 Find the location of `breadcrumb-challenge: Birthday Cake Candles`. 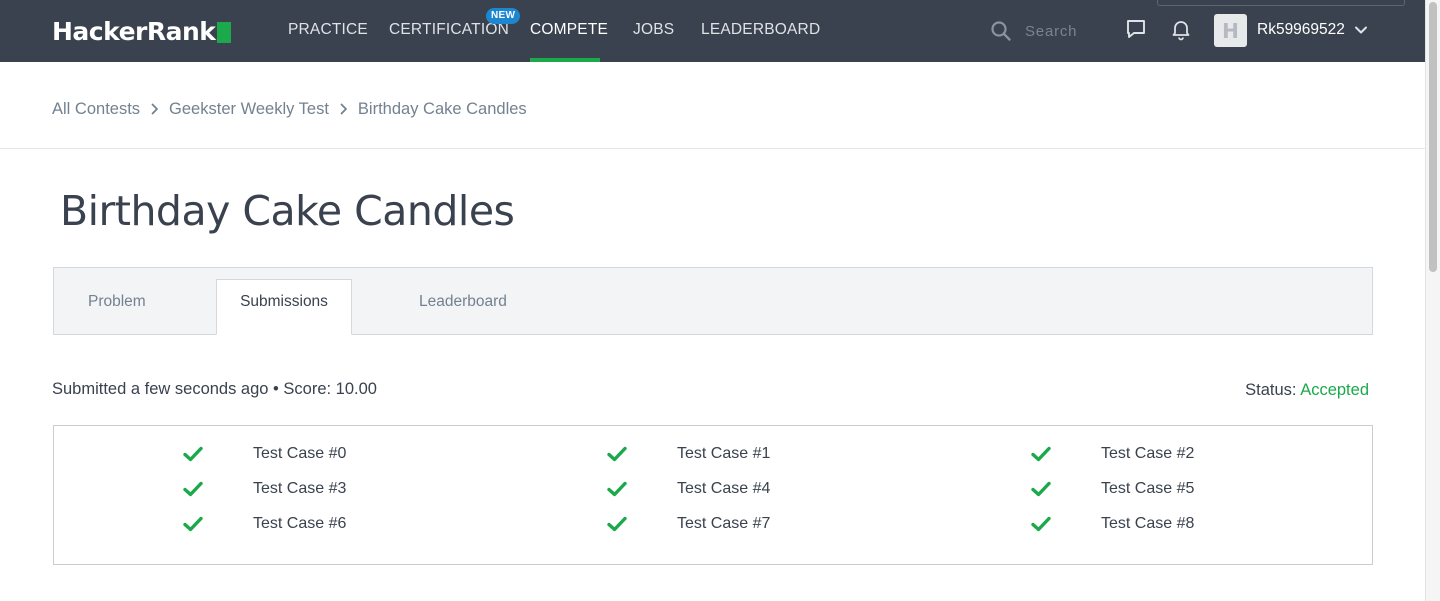

breadcrumb-challenge: Birthday Cake Candles is located at coordinates (442, 108).